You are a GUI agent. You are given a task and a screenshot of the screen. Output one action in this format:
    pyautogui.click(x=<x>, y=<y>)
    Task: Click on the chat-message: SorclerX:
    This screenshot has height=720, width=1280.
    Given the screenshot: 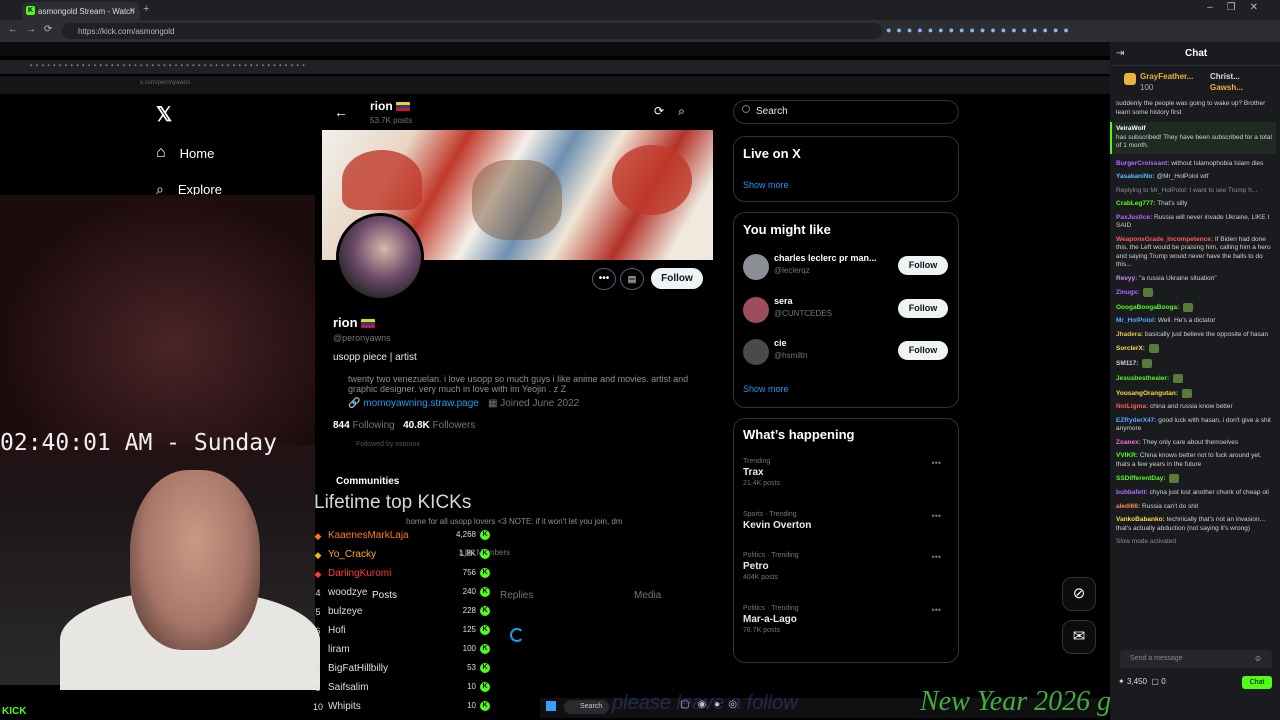 What is the action you would take?
    pyautogui.click(x=1196, y=349)
    